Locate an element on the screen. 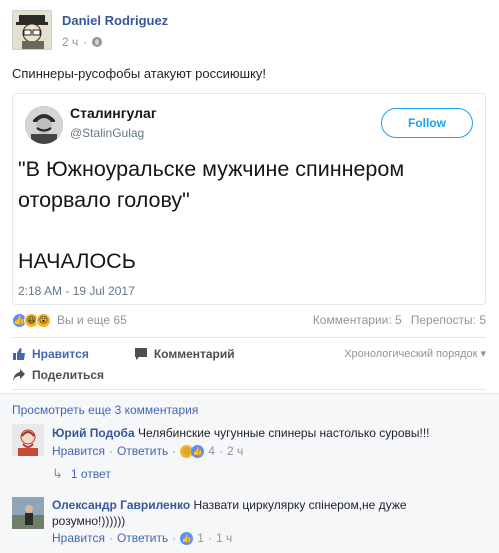 This screenshot has height=553, width=499. comment-icon is located at coordinates (141, 354).